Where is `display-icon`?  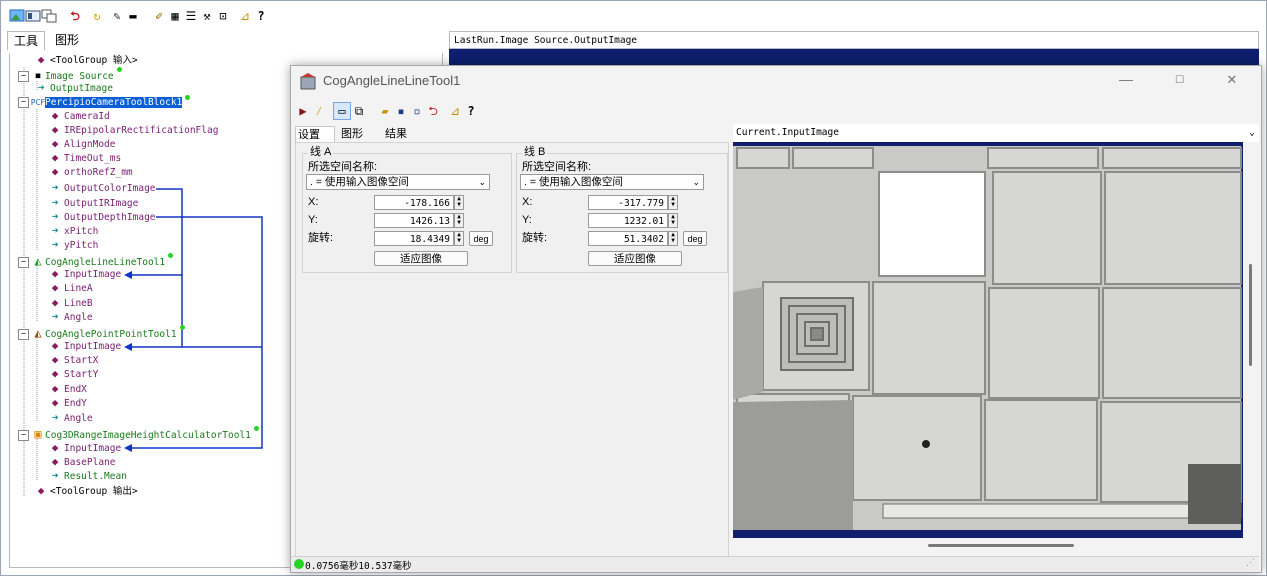 display-icon is located at coordinates (33, 16).